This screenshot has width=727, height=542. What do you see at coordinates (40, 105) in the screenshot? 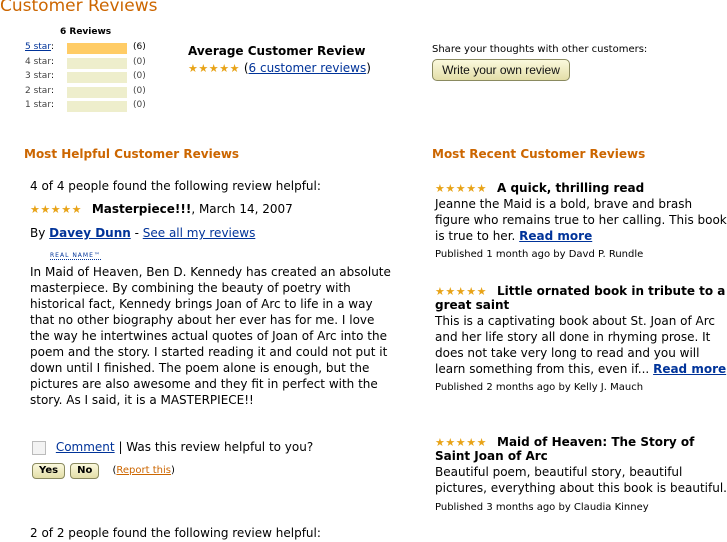
I see `star-level-label: 1 star:` at bounding box center [40, 105].